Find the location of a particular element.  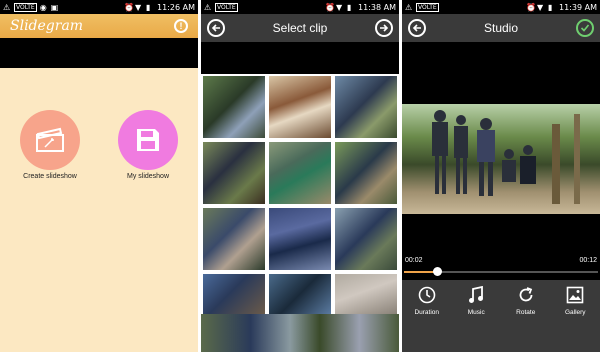

rotate-button: Rotate is located at coordinates (526, 316).